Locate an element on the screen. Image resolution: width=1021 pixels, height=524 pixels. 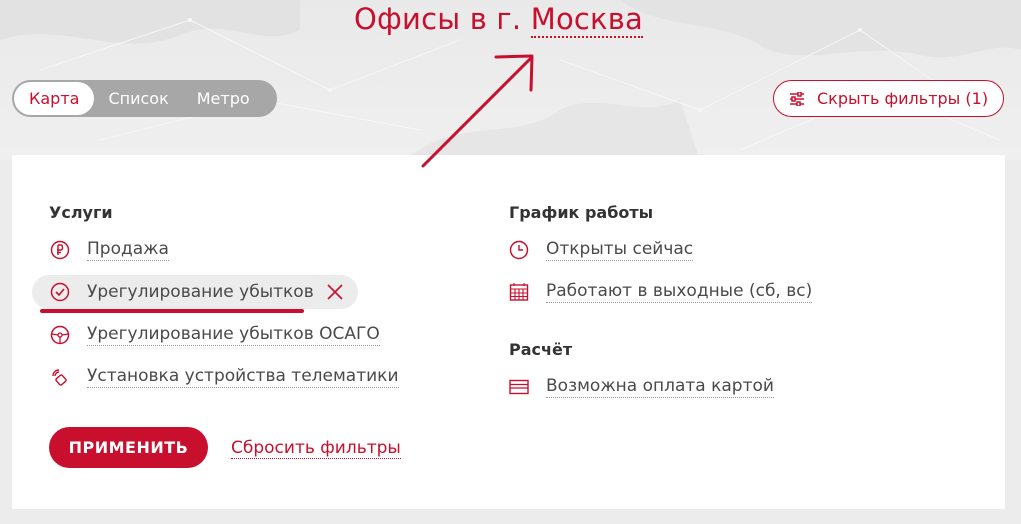
filter-option-label: Установка устройства телематики is located at coordinates (243, 377).